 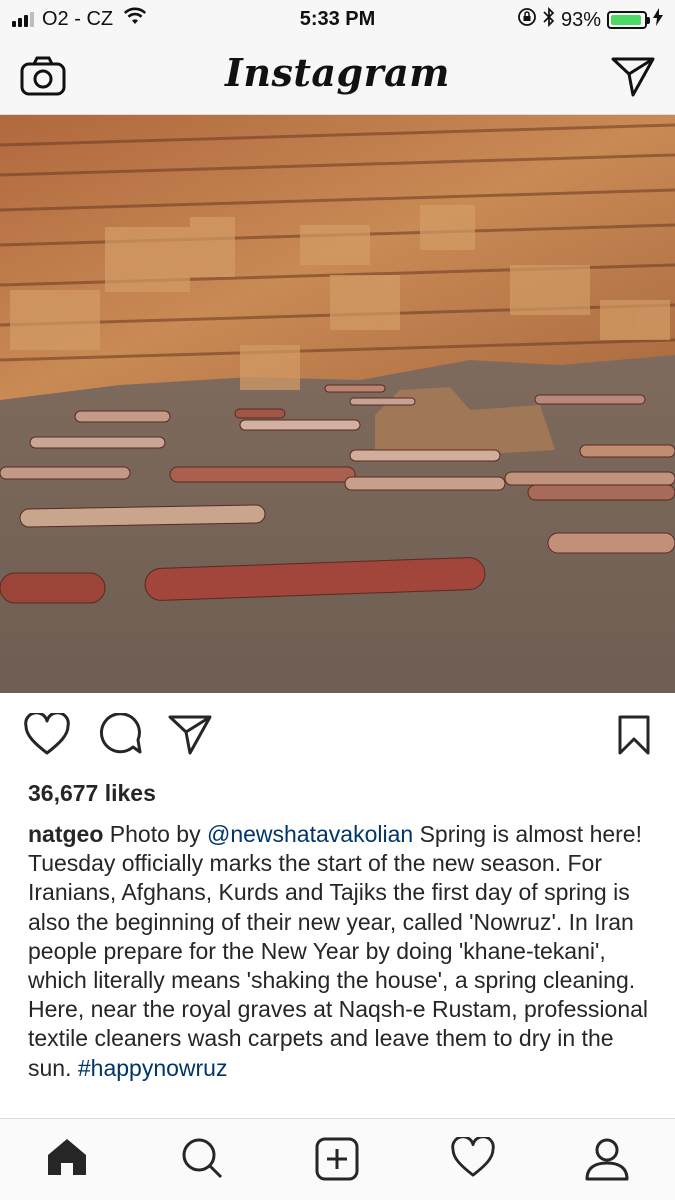 I want to click on bottom-tab-bar, so click(x=337, y=1159).